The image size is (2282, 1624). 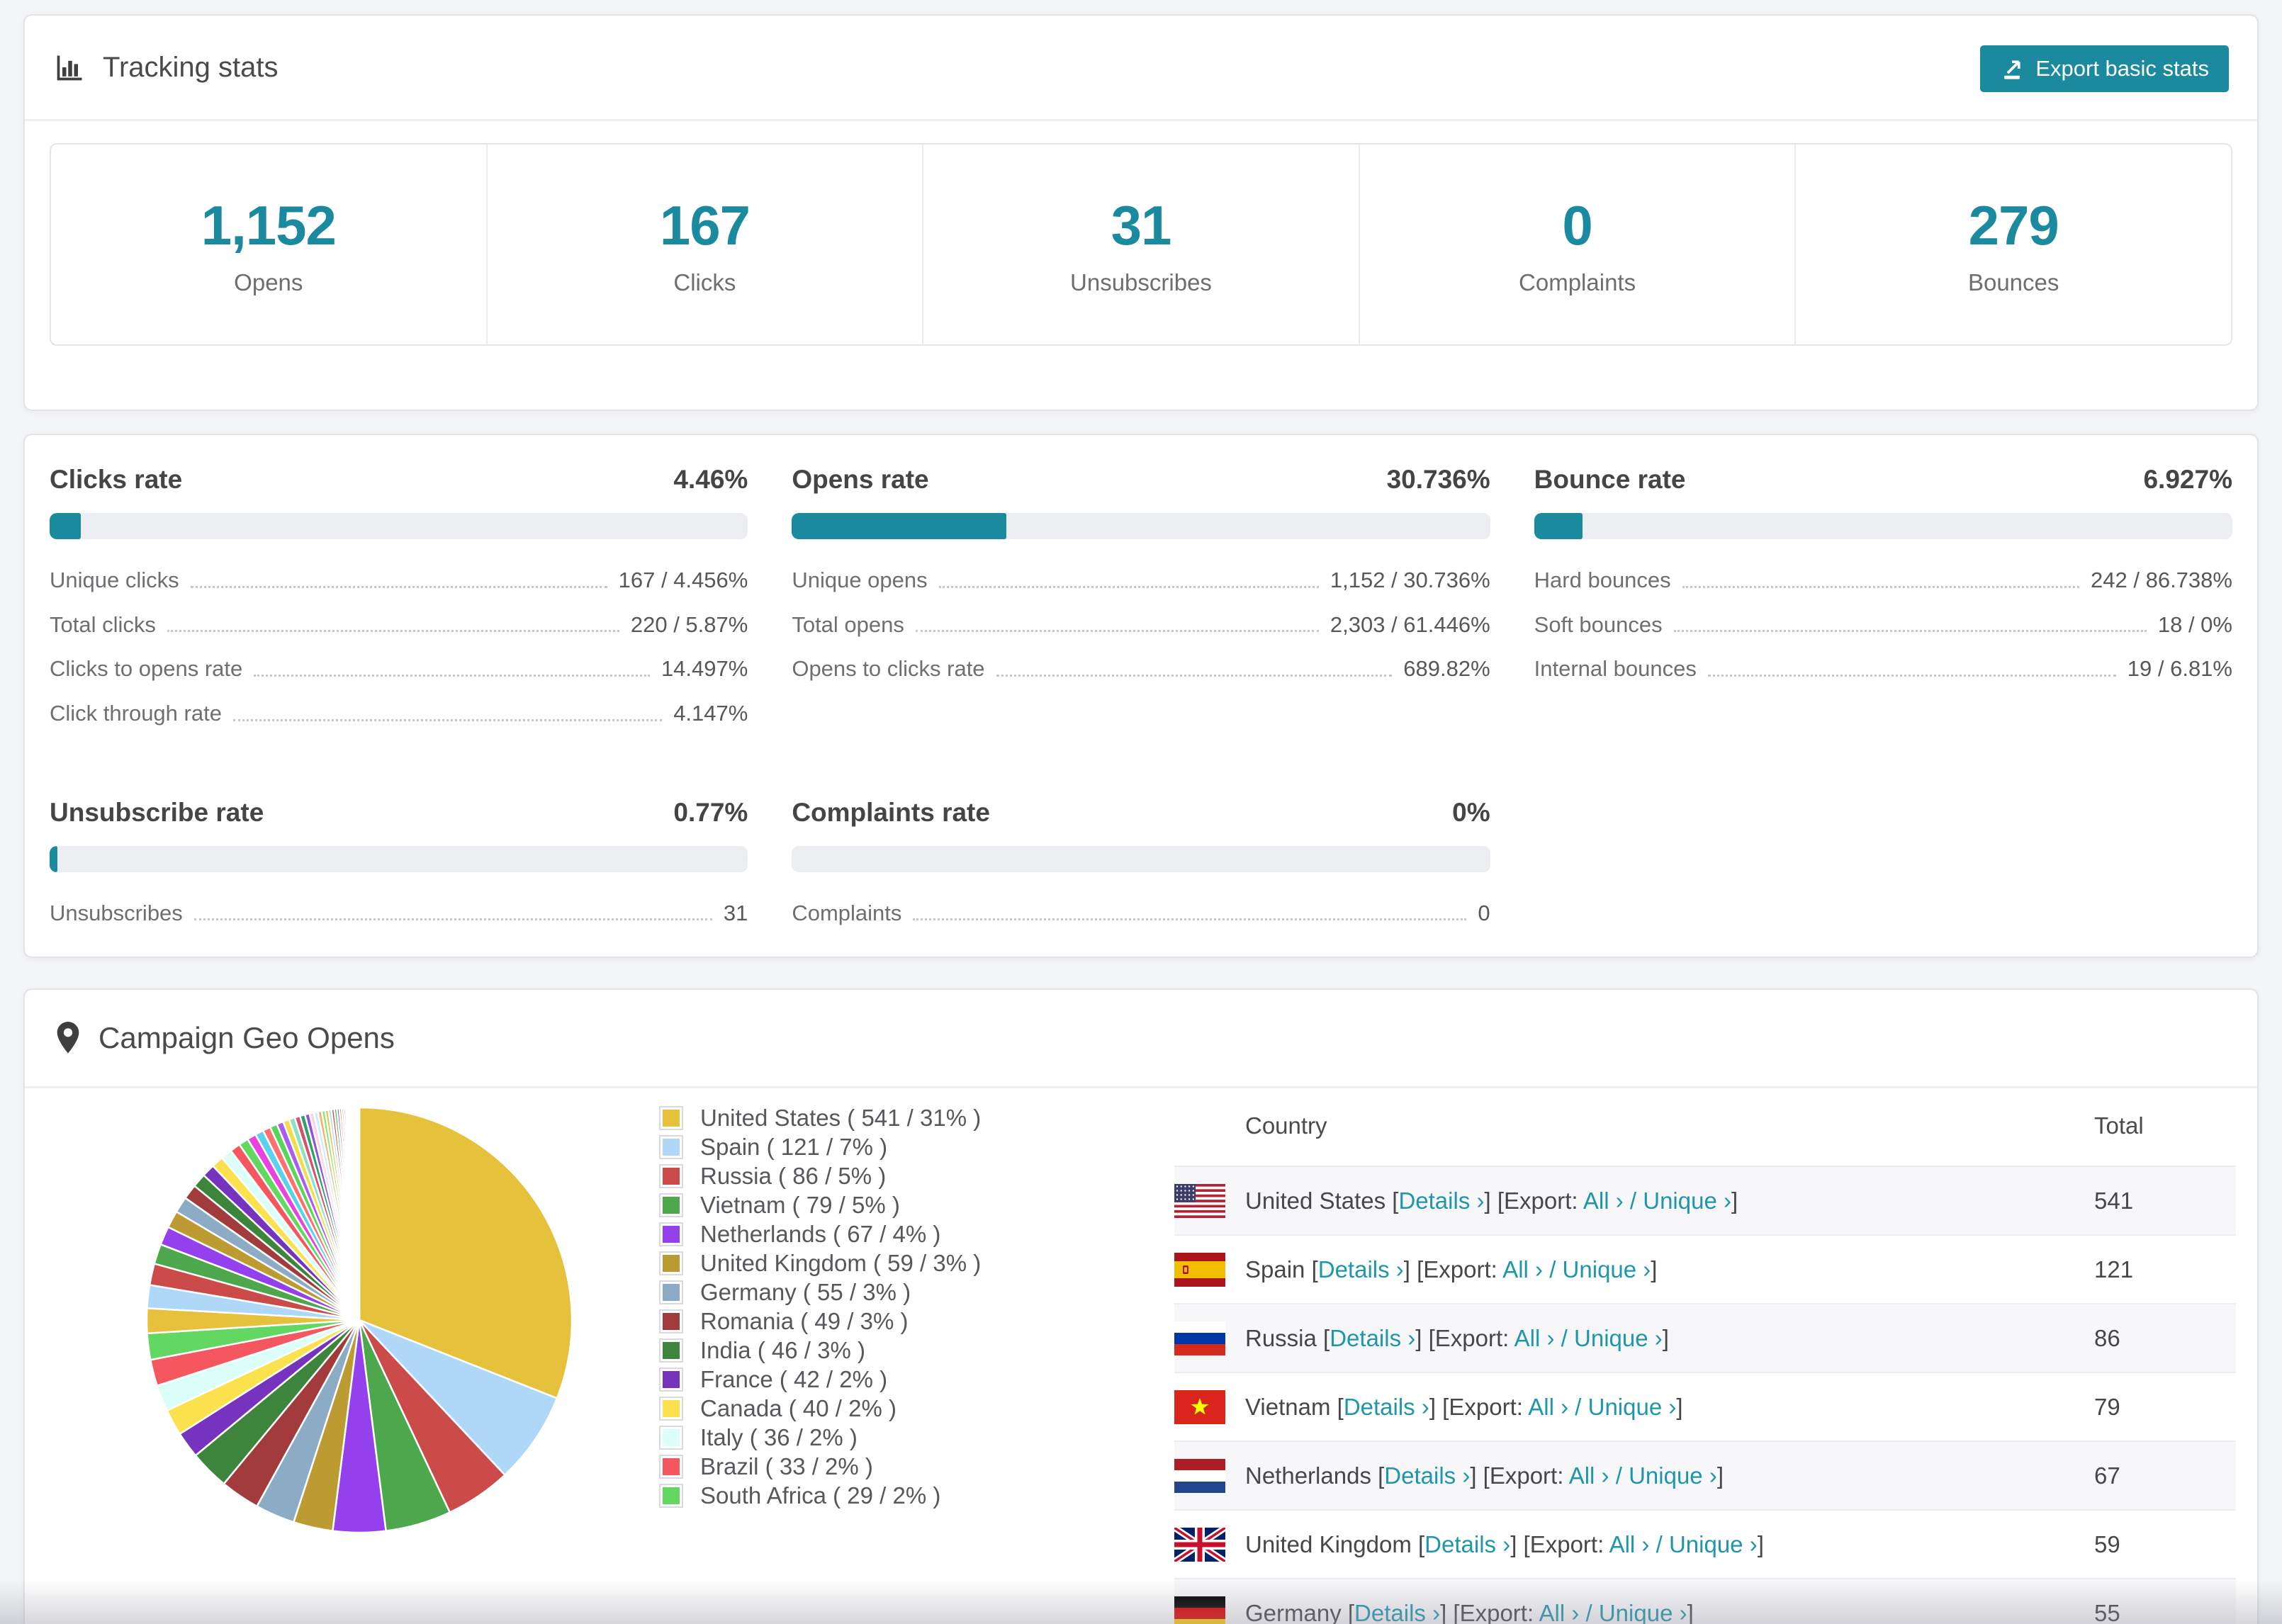 I want to click on legend-item: Canada ( 40 / 2% ), so click(x=820, y=1409).